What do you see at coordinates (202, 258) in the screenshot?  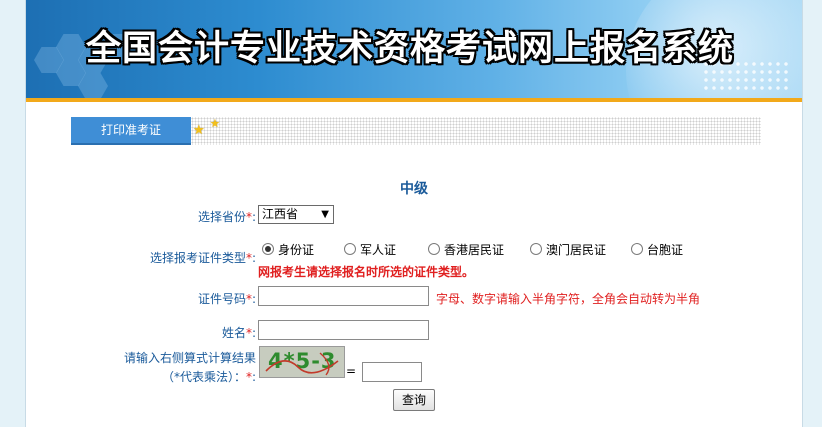 I see `id-type-label: 选择报考证件类型*:` at bounding box center [202, 258].